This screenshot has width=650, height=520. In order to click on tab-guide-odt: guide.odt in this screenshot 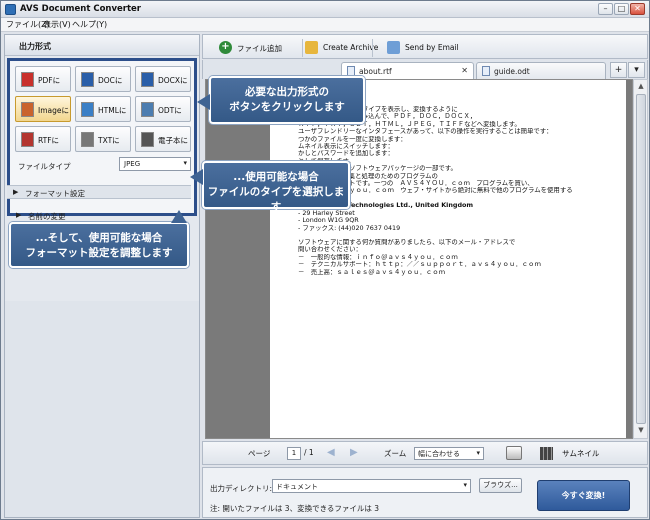, I will do `click(541, 70)`.